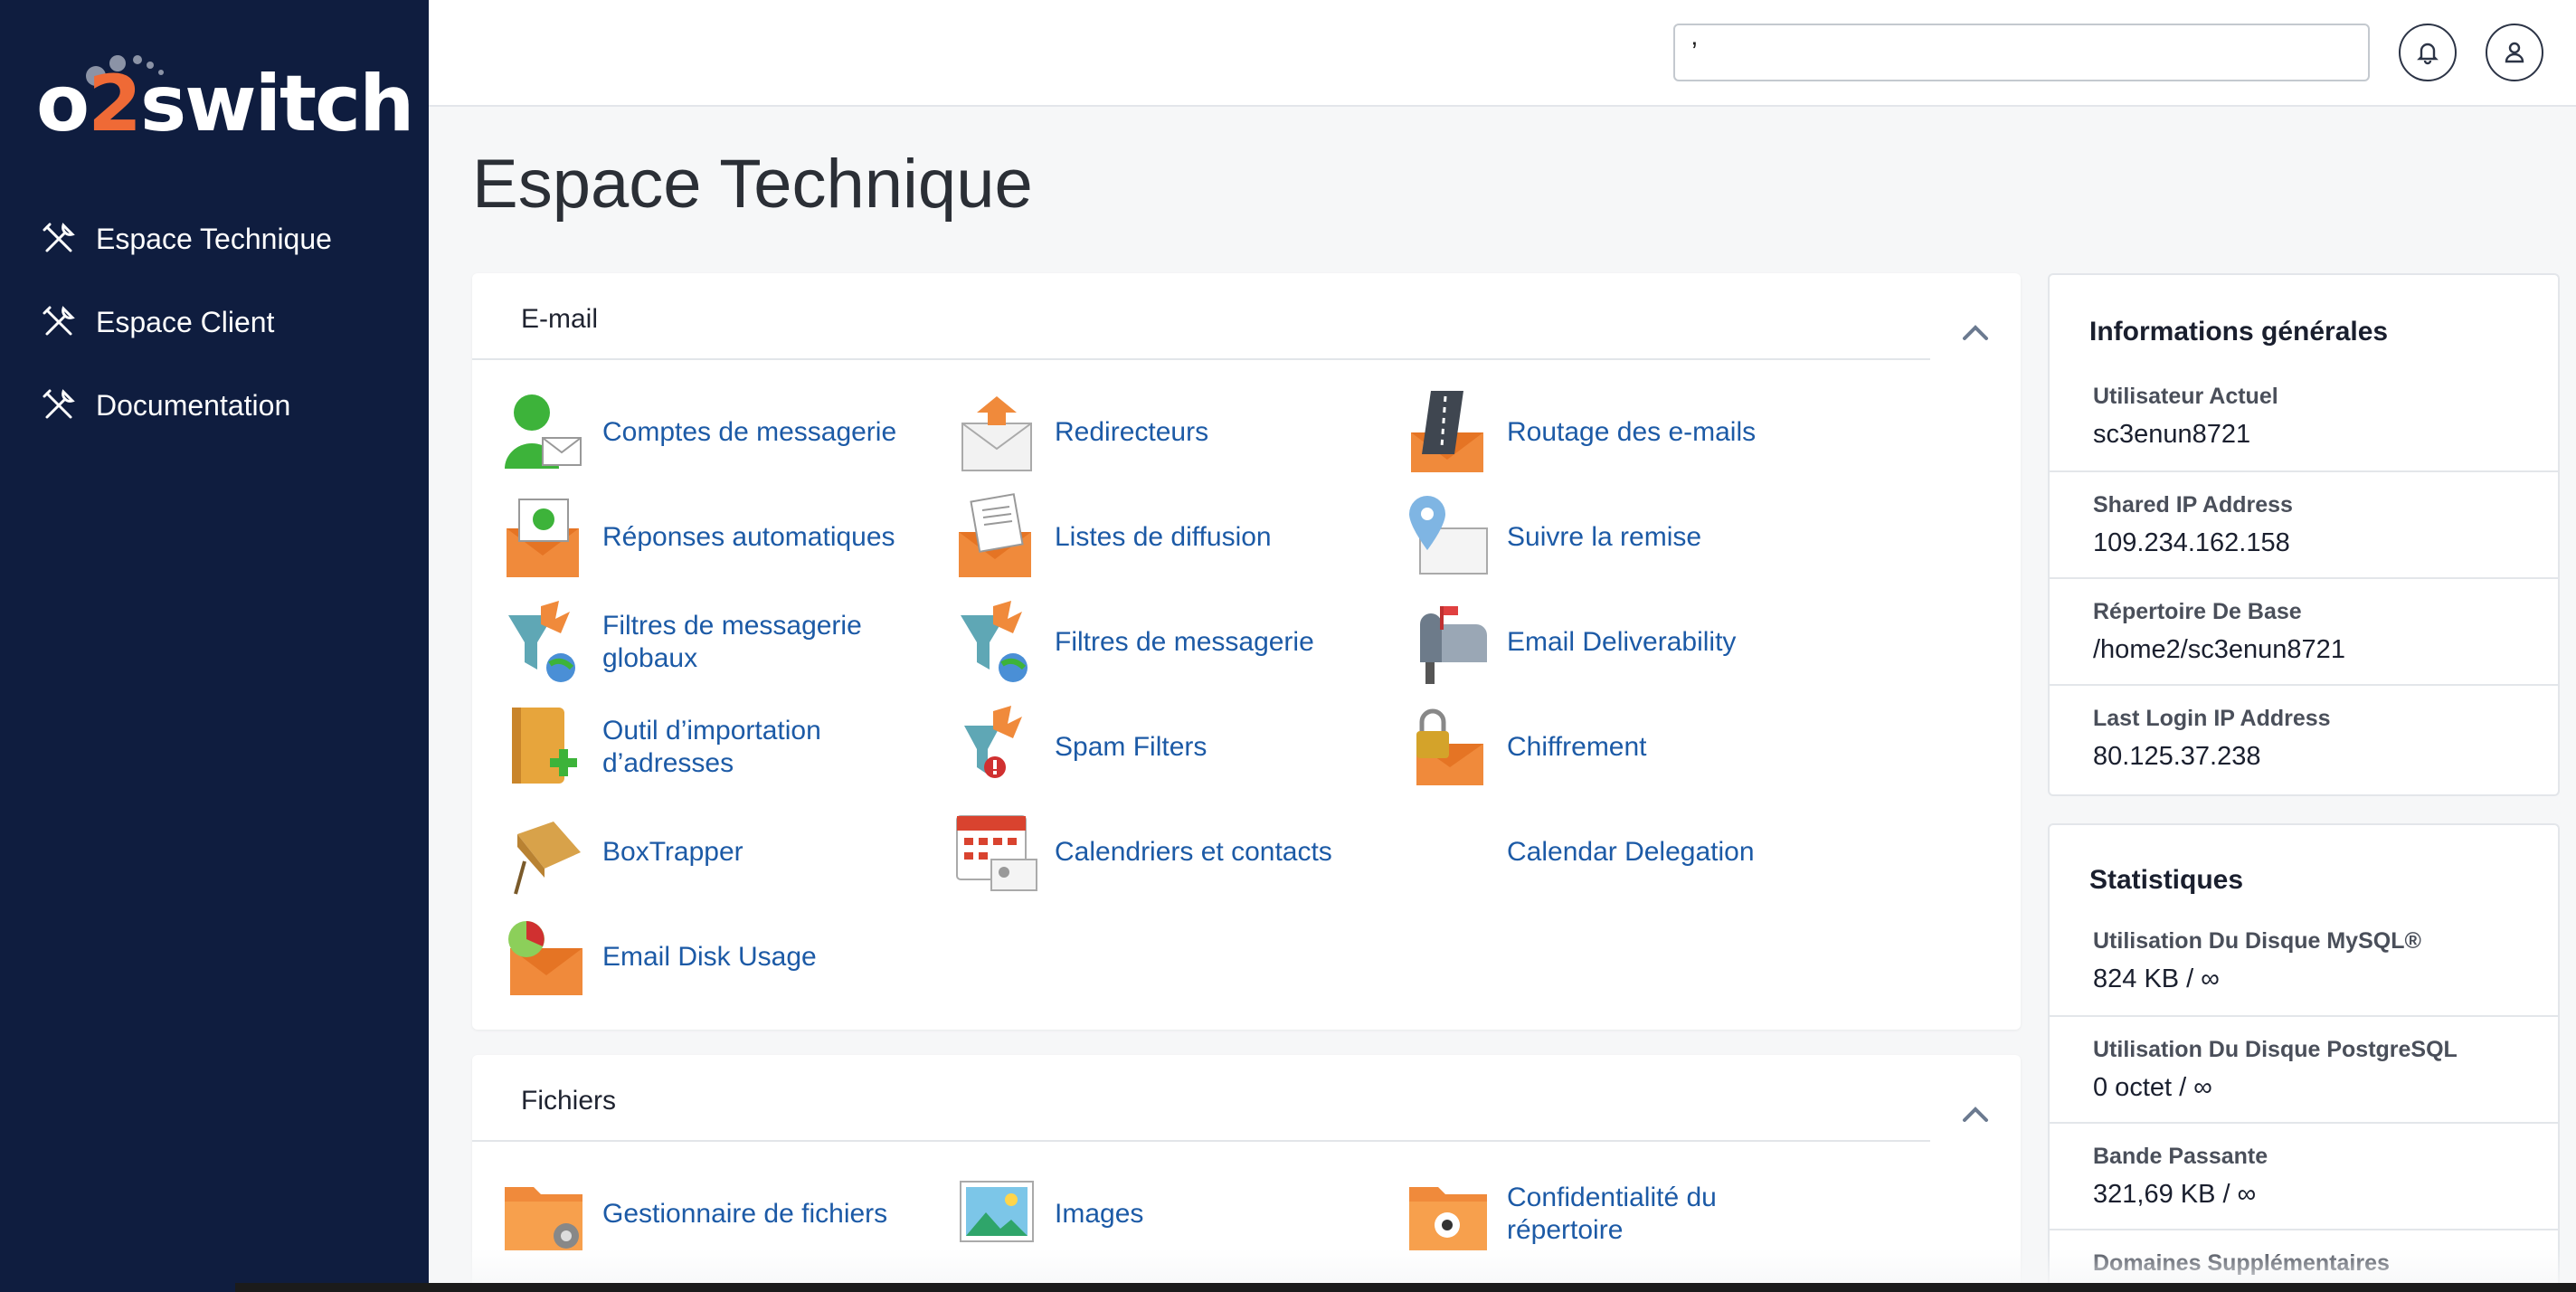 Image resolution: width=2576 pixels, height=1292 pixels. I want to click on global-filters-icon, so click(542, 642).